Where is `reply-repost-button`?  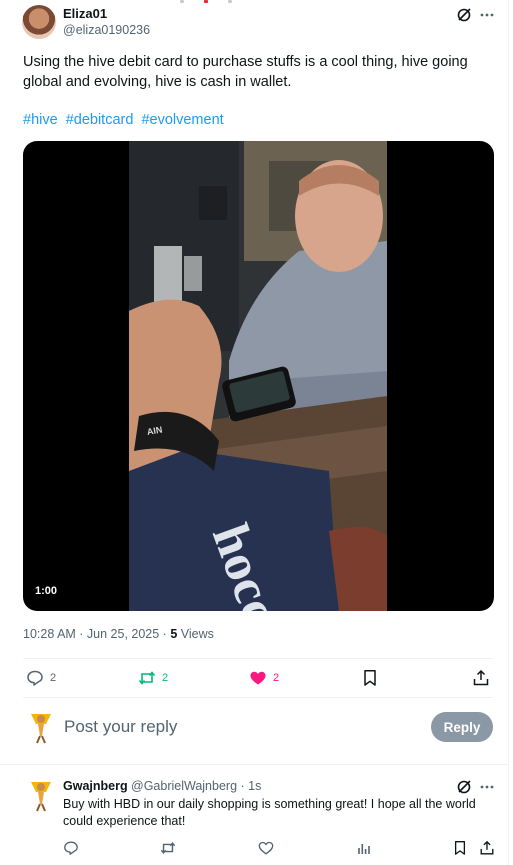 reply-repost-button is located at coordinates (168, 848).